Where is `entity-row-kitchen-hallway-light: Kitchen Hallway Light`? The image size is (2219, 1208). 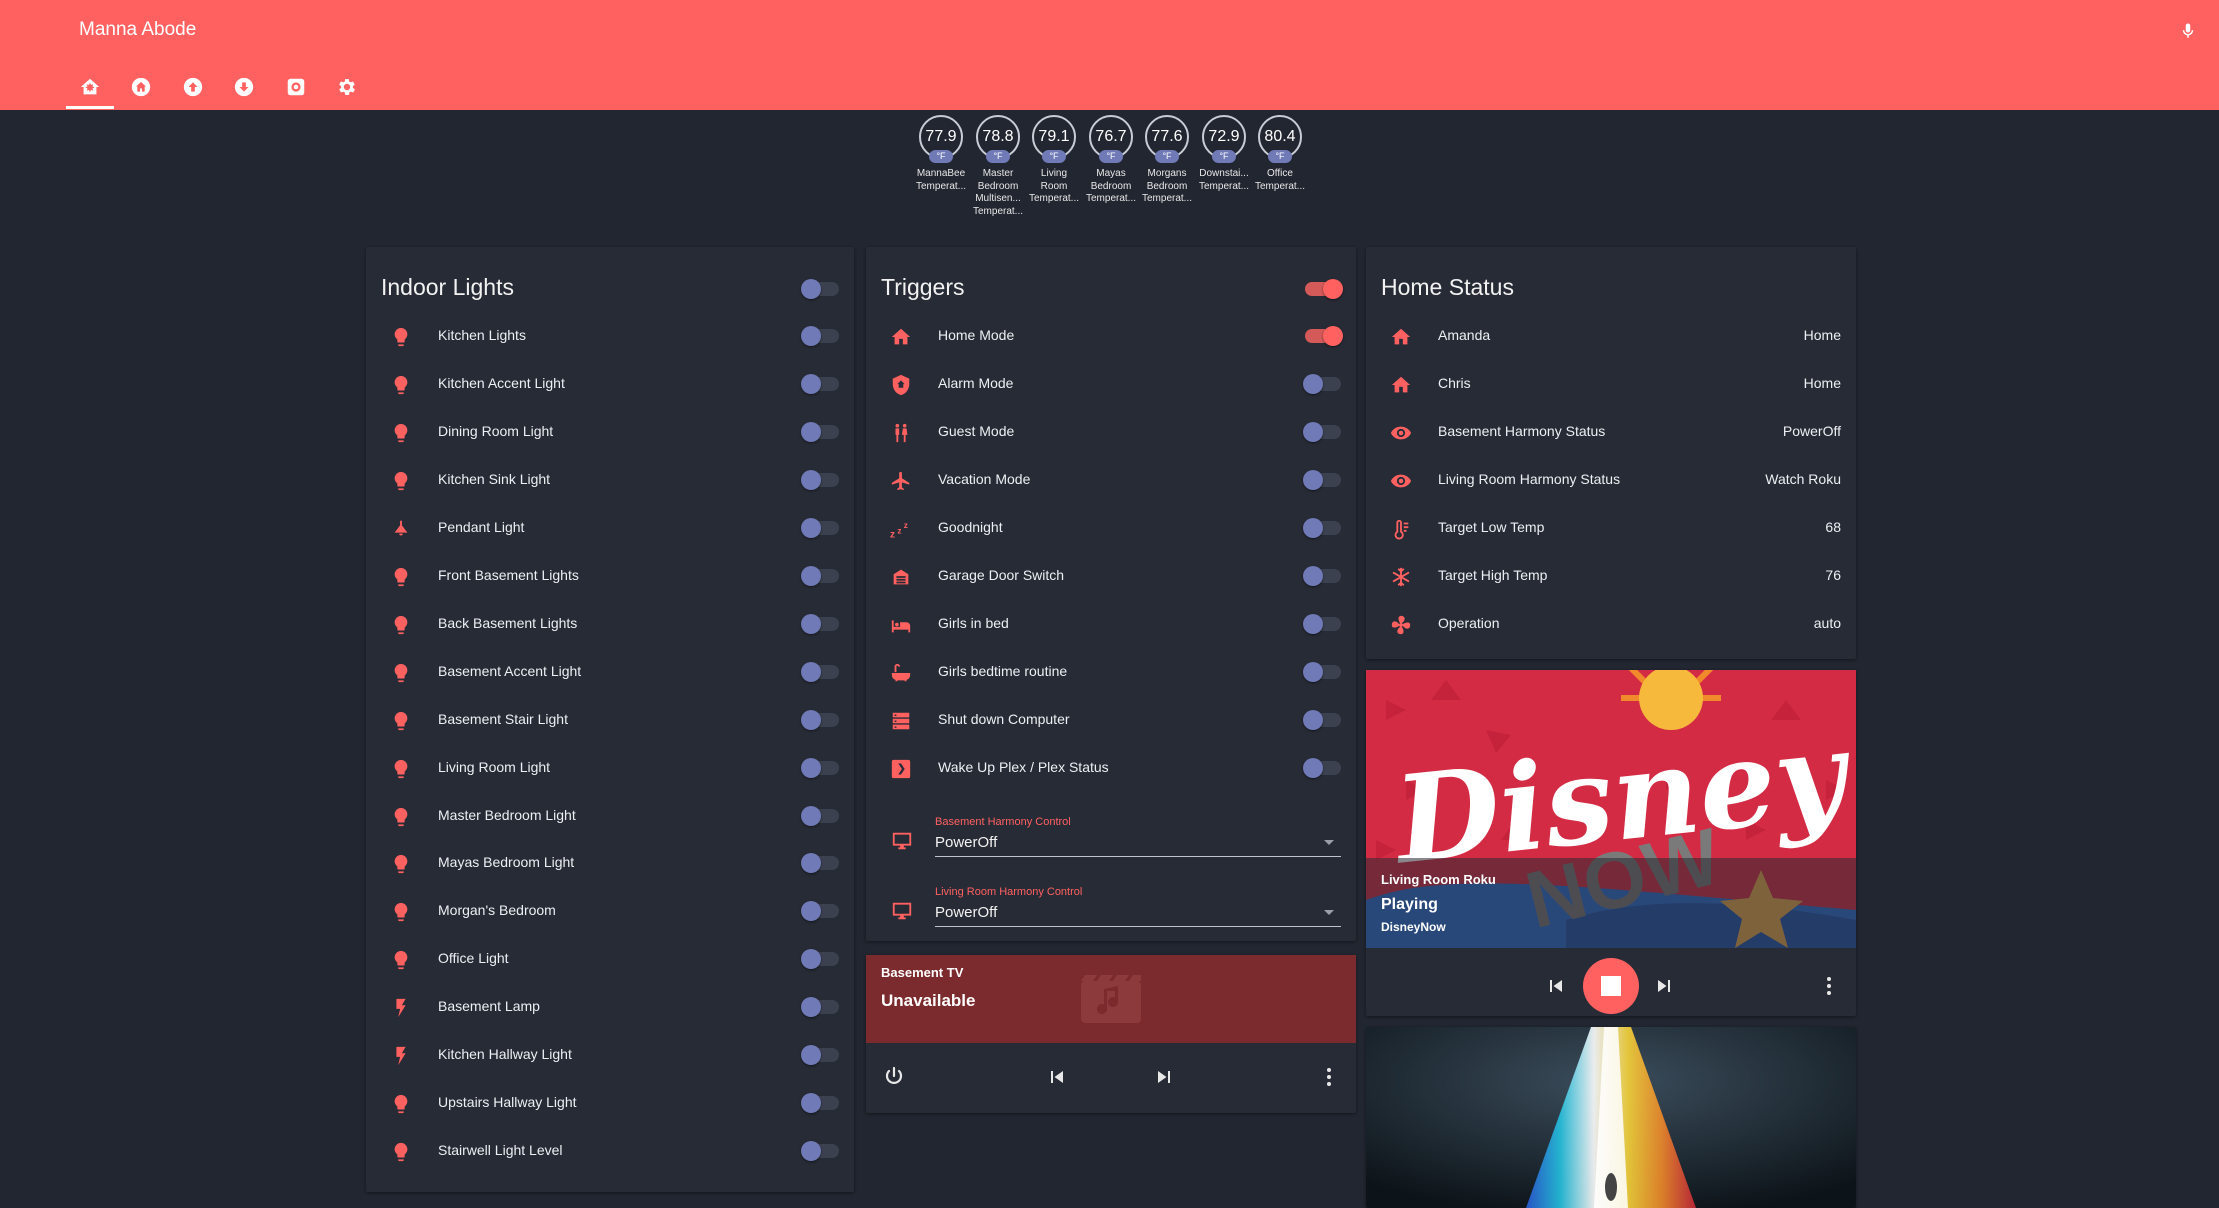 entity-row-kitchen-hallway-light: Kitchen Hallway Light is located at coordinates (610, 1055).